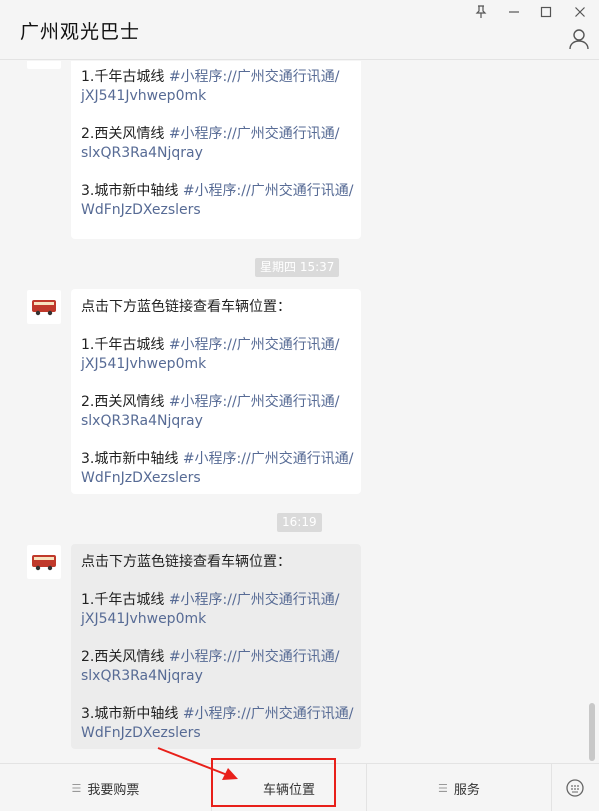 The width and height of the screenshot is (599, 811). I want to click on menu-item-label: 我要购票, so click(113, 790).